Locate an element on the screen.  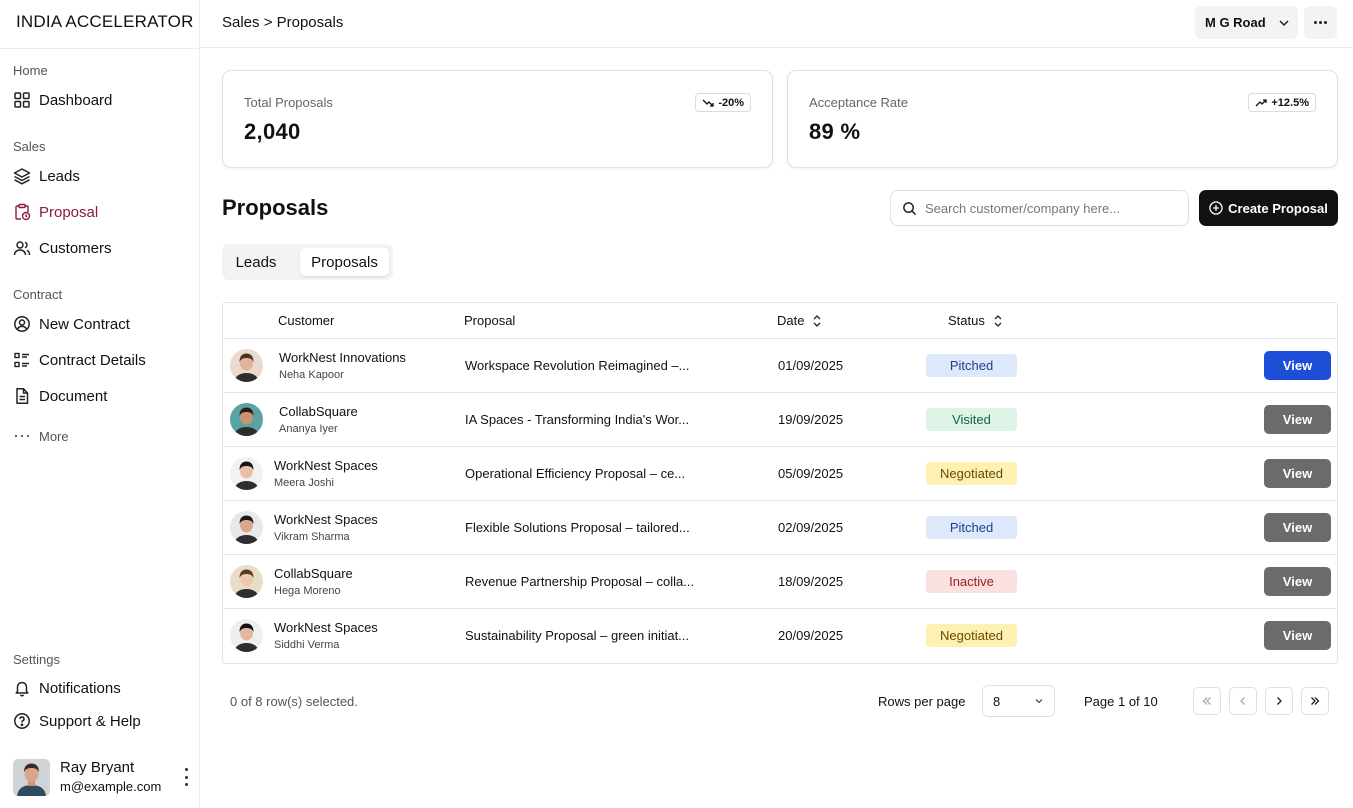
layers-icon is located at coordinates (22, 176).